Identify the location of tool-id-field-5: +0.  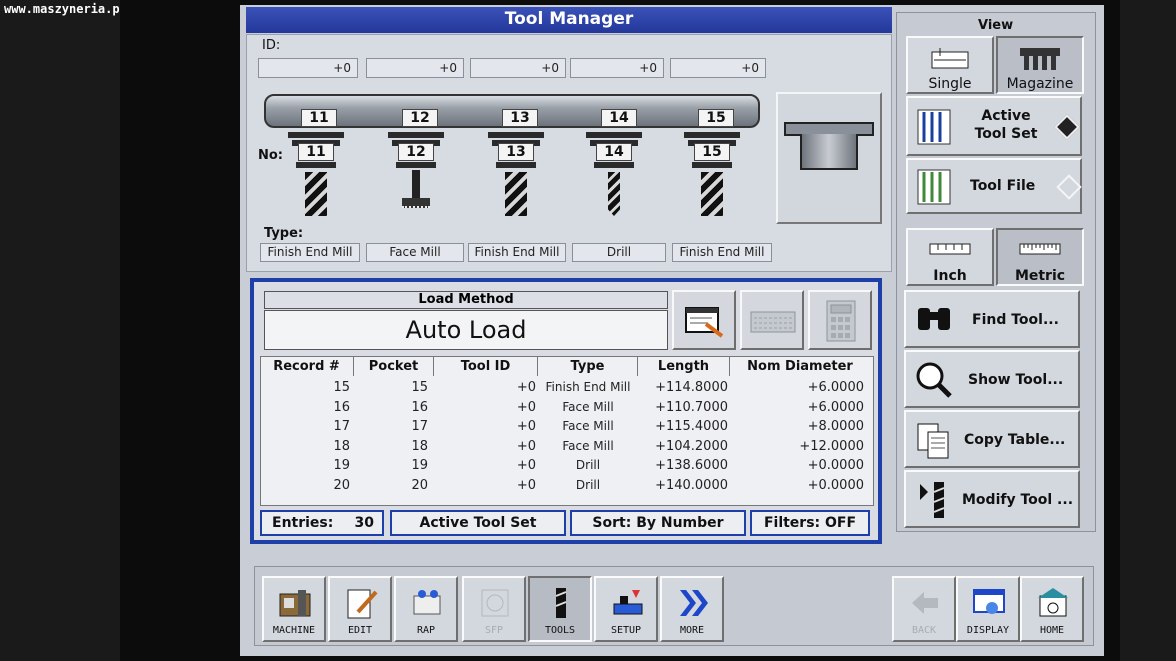
(718, 68).